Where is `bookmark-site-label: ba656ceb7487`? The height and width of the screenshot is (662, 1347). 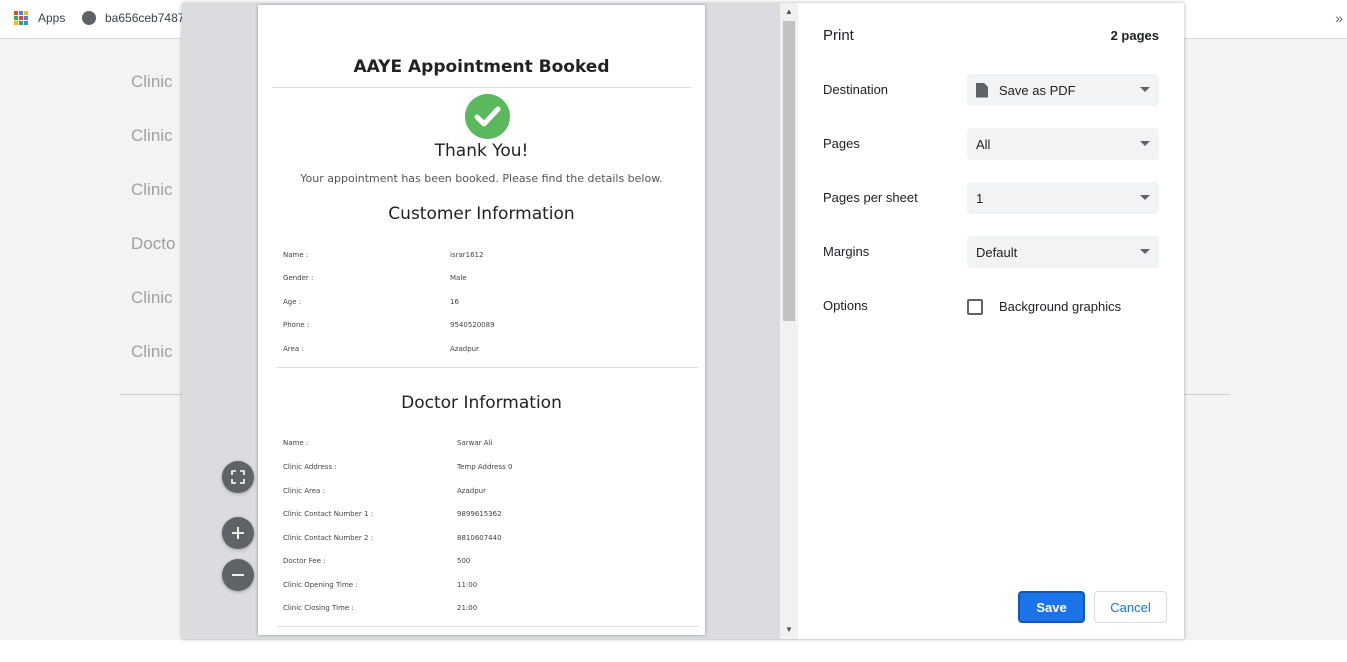 bookmark-site-label: ba656ceb7487 is located at coordinates (145, 18).